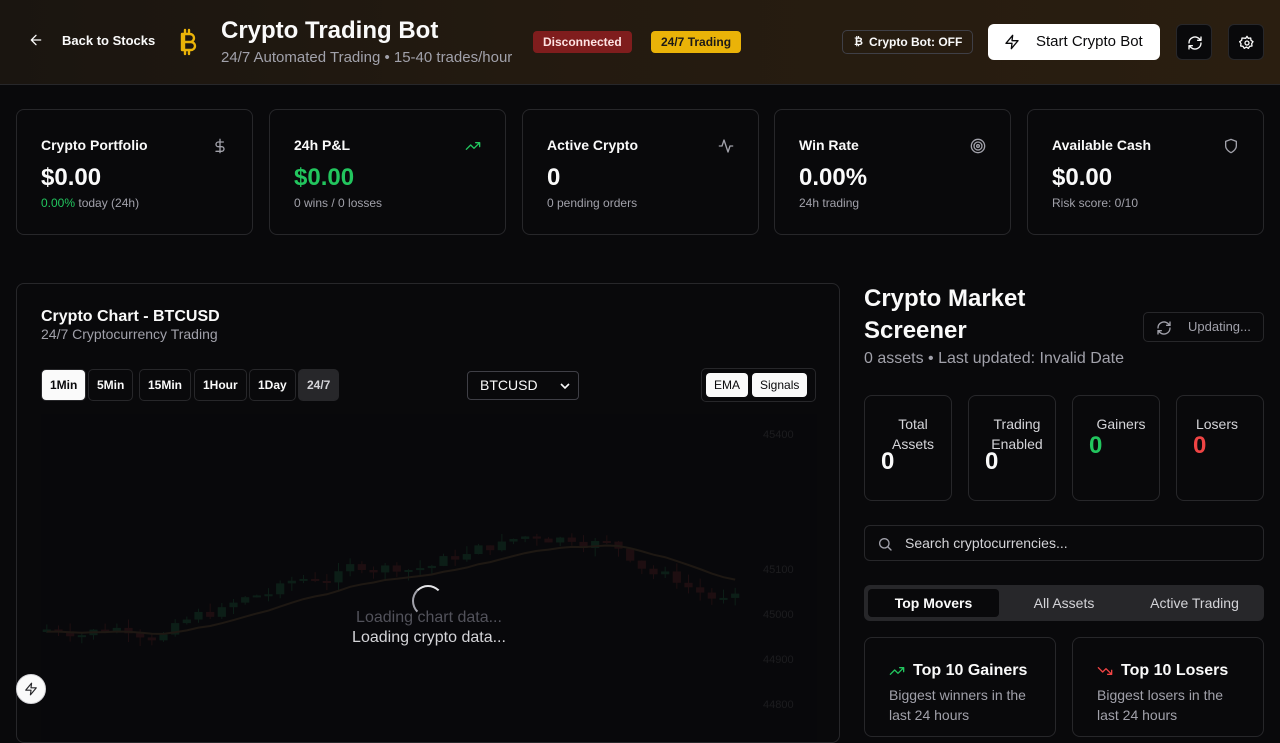  Describe the element at coordinates (565, 386) in the screenshot. I see `chevron-down-icon` at that location.